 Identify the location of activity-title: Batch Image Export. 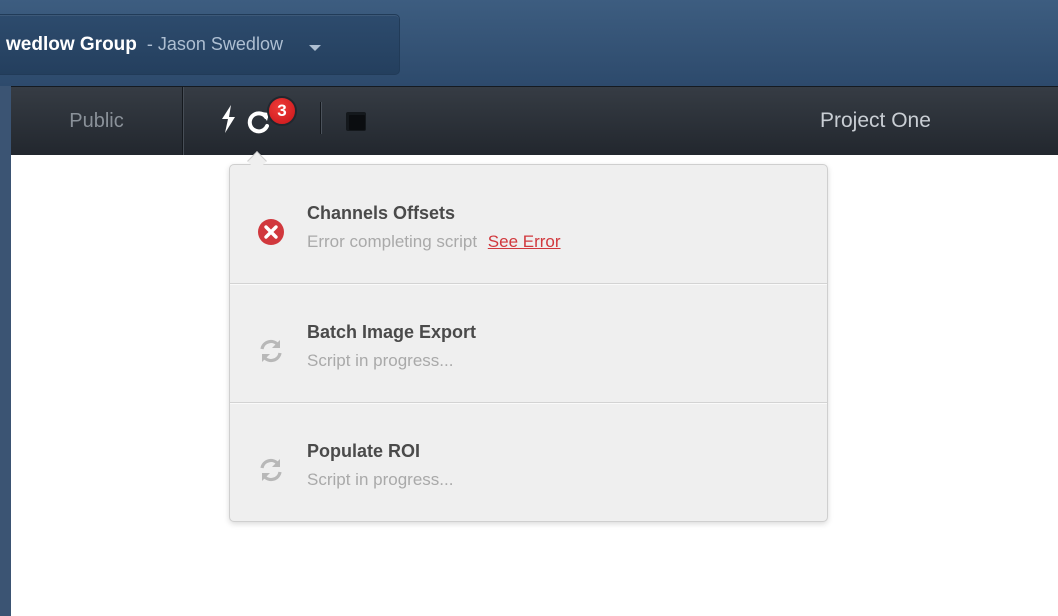
(392, 332).